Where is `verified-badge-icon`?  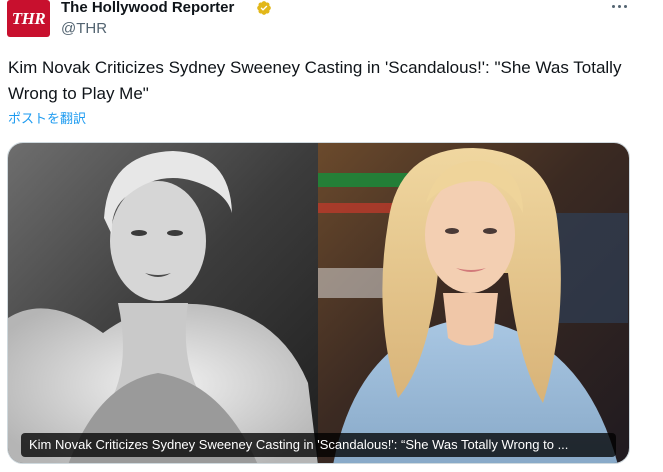 verified-badge-icon is located at coordinates (264, 8).